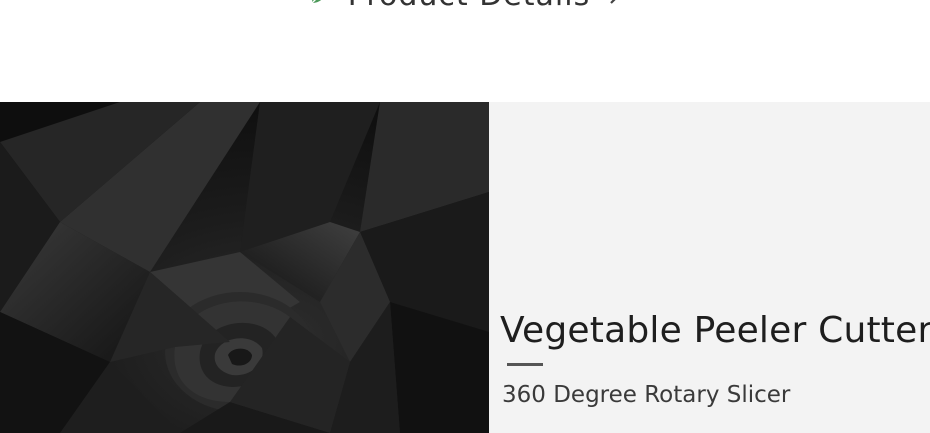  Describe the element at coordinates (469, 8) in the screenshot. I see `section-title: Product Details` at that location.